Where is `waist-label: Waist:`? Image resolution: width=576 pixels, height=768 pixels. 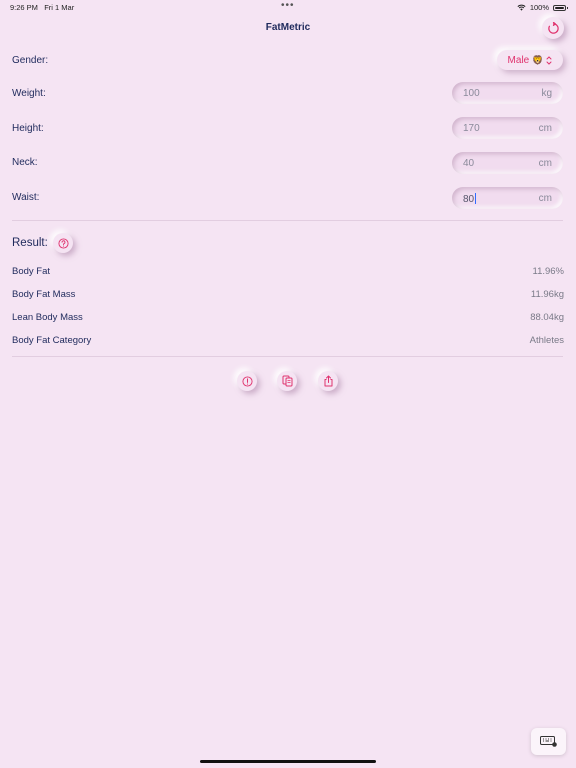
waist-label: Waist: is located at coordinates (26, 197).